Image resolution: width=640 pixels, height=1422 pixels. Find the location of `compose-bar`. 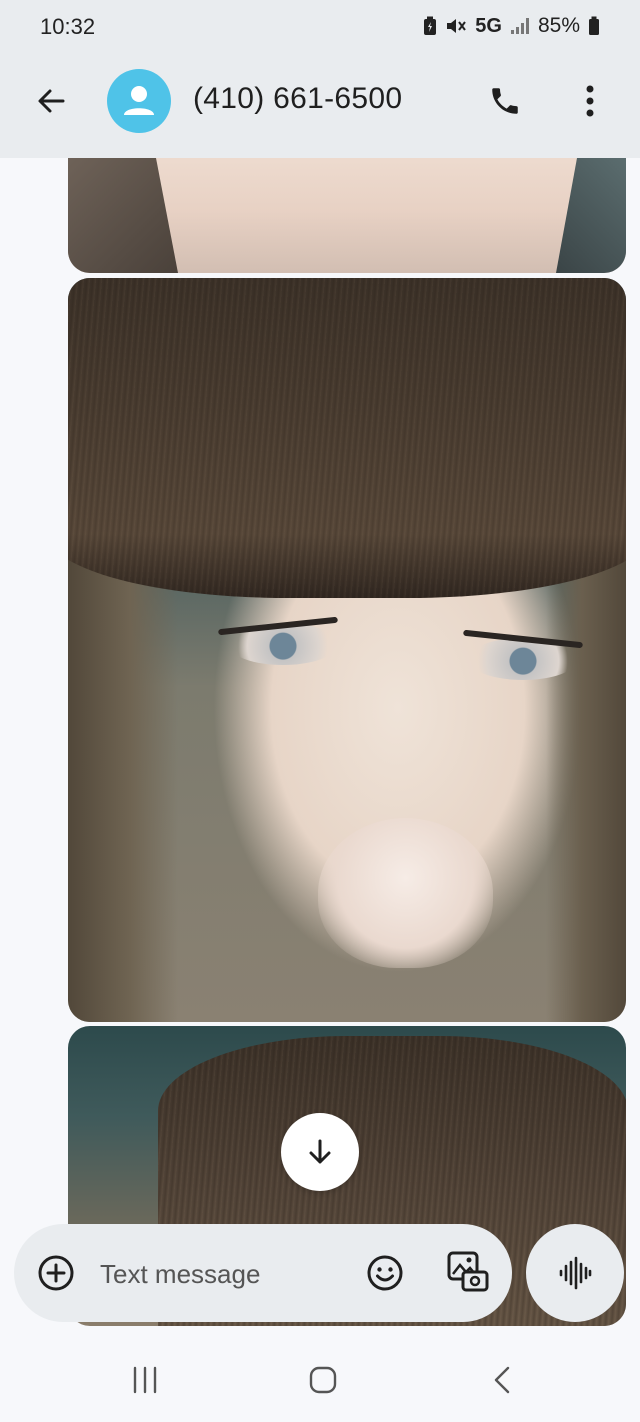

compose-bar is located at coordinates (263, 1273).